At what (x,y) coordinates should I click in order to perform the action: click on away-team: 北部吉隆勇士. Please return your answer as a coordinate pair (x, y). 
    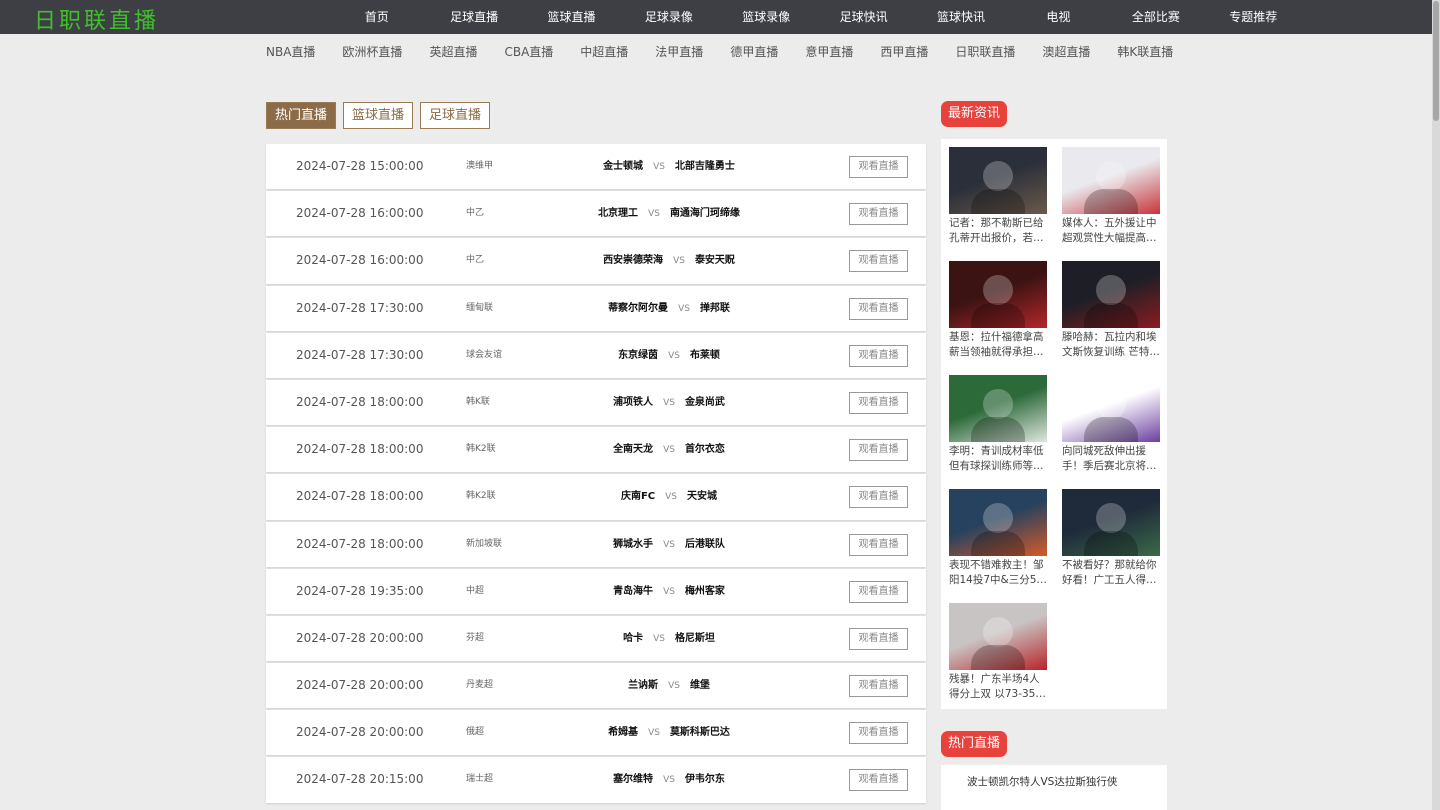
    Looking at the image, I should click on (705, 166).